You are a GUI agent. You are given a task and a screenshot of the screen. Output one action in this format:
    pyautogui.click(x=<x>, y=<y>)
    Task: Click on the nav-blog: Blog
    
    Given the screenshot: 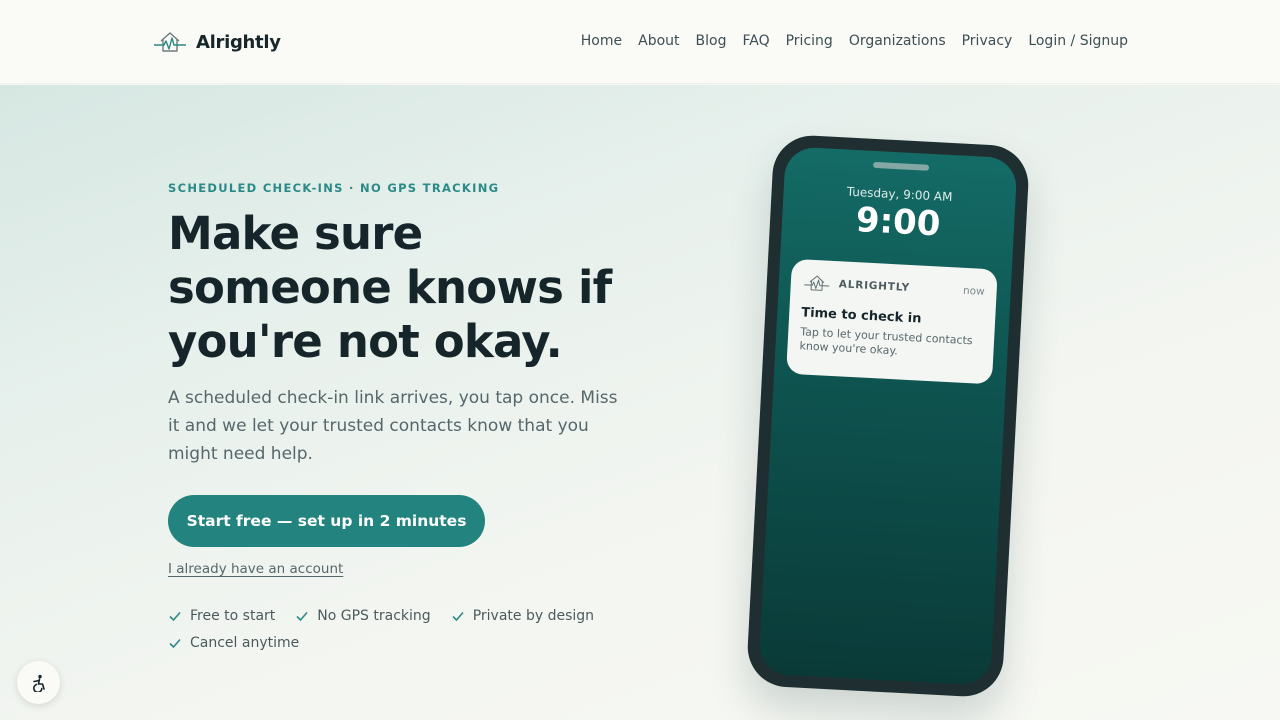 What is the action you would take?
    pyautogui.click(x=711, y=41)
    